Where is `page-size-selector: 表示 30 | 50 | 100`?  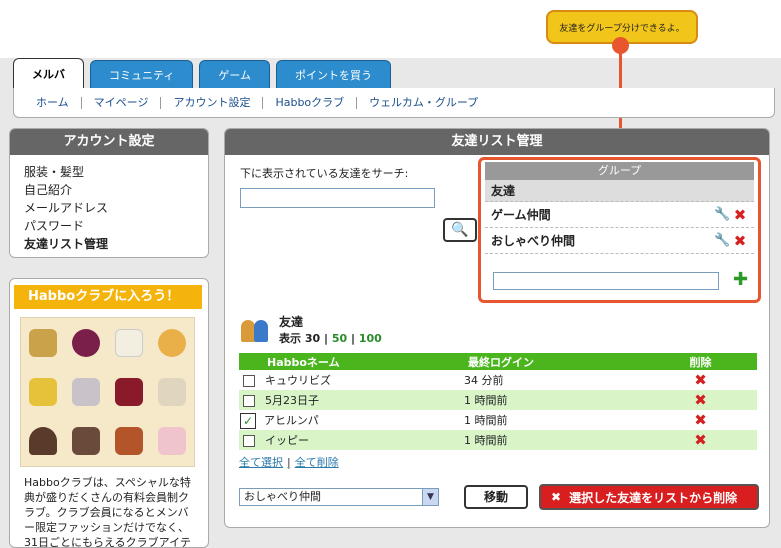
page-size-selector: 表示 30 | 50 | 100 is located at coordinates (330, 338).